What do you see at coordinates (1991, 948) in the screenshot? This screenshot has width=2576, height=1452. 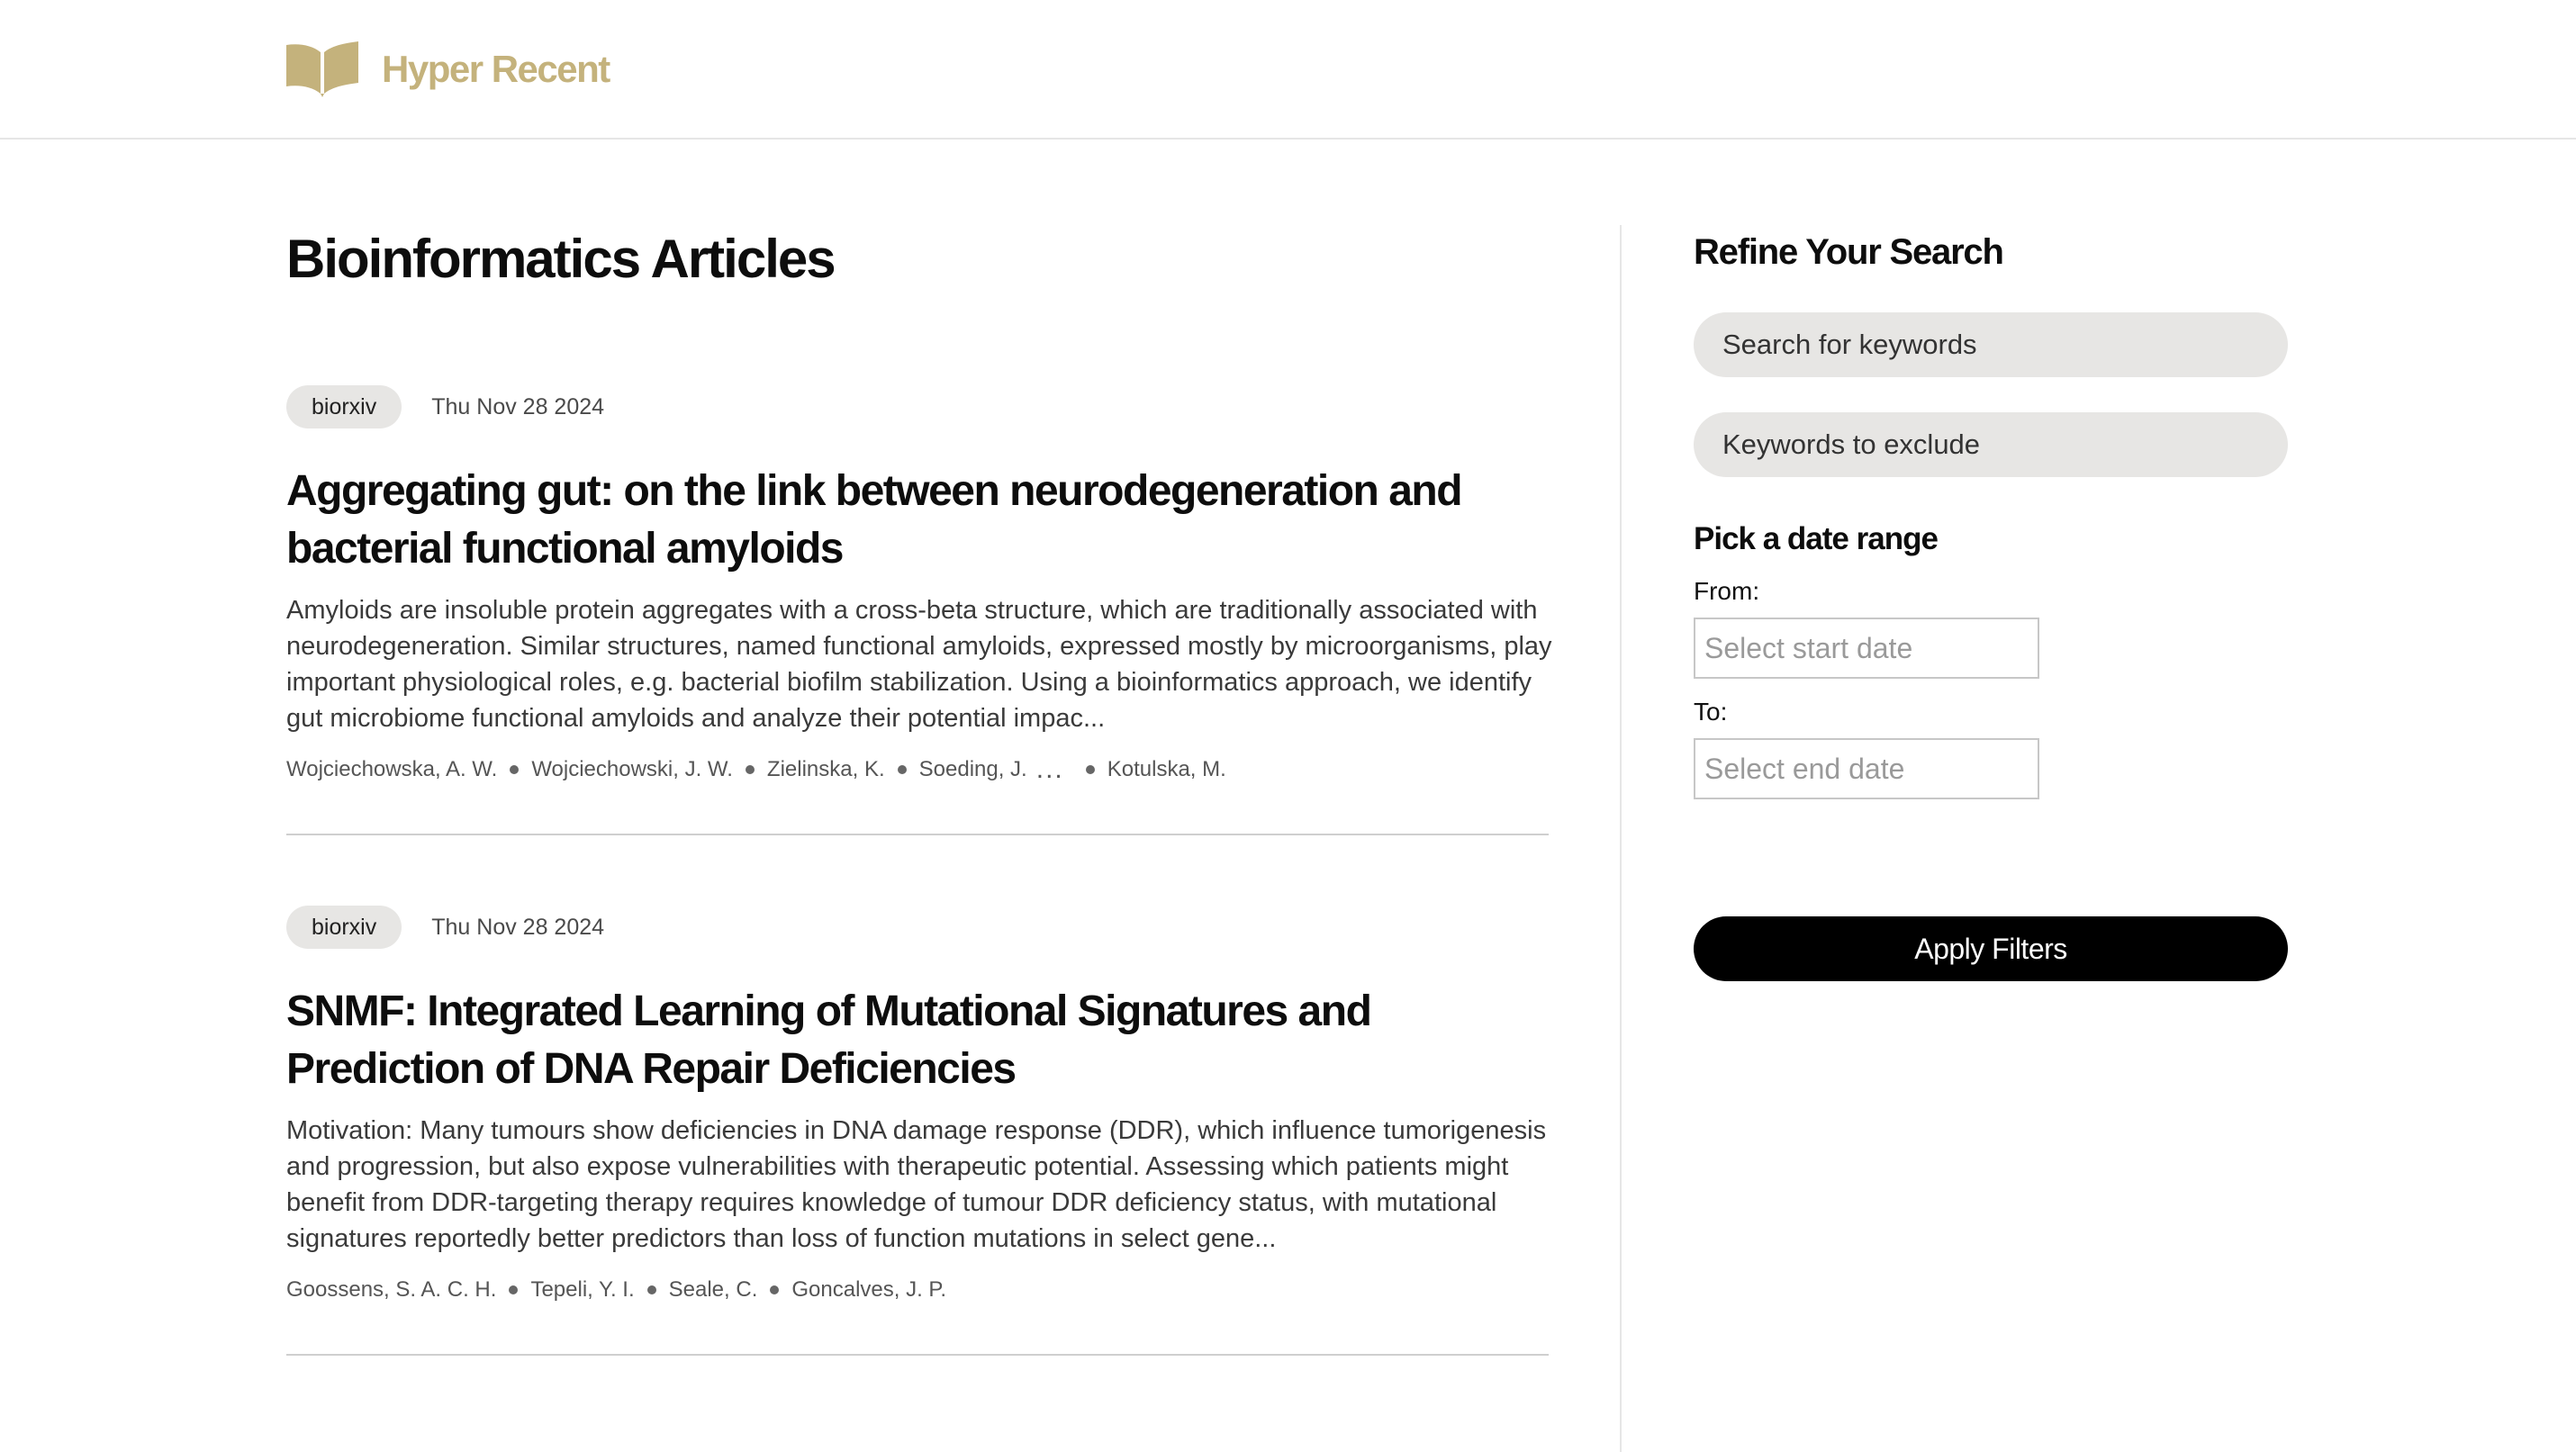 I see `apply-filters-button: Apply Filters` at bounding box center [1991, 948].